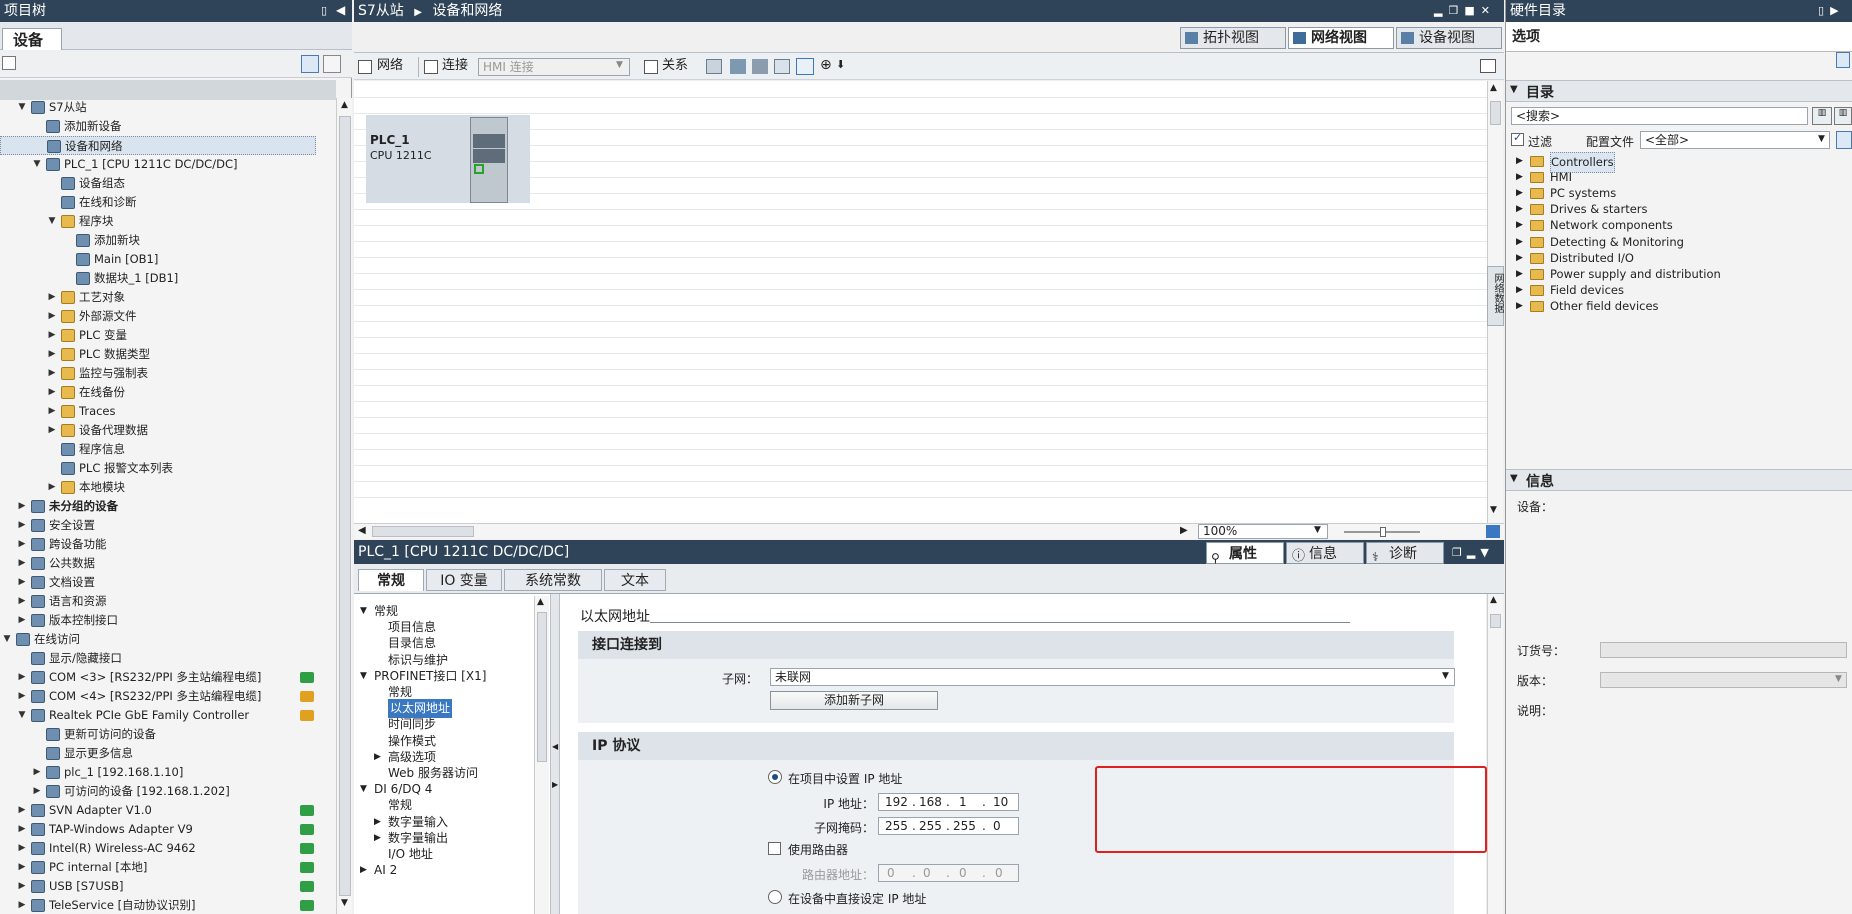 The height and width of the screenshot is (914, 1852). Describe the element at coordinates (782, 66) in the screenshot. I see `grid-icon` at that location.